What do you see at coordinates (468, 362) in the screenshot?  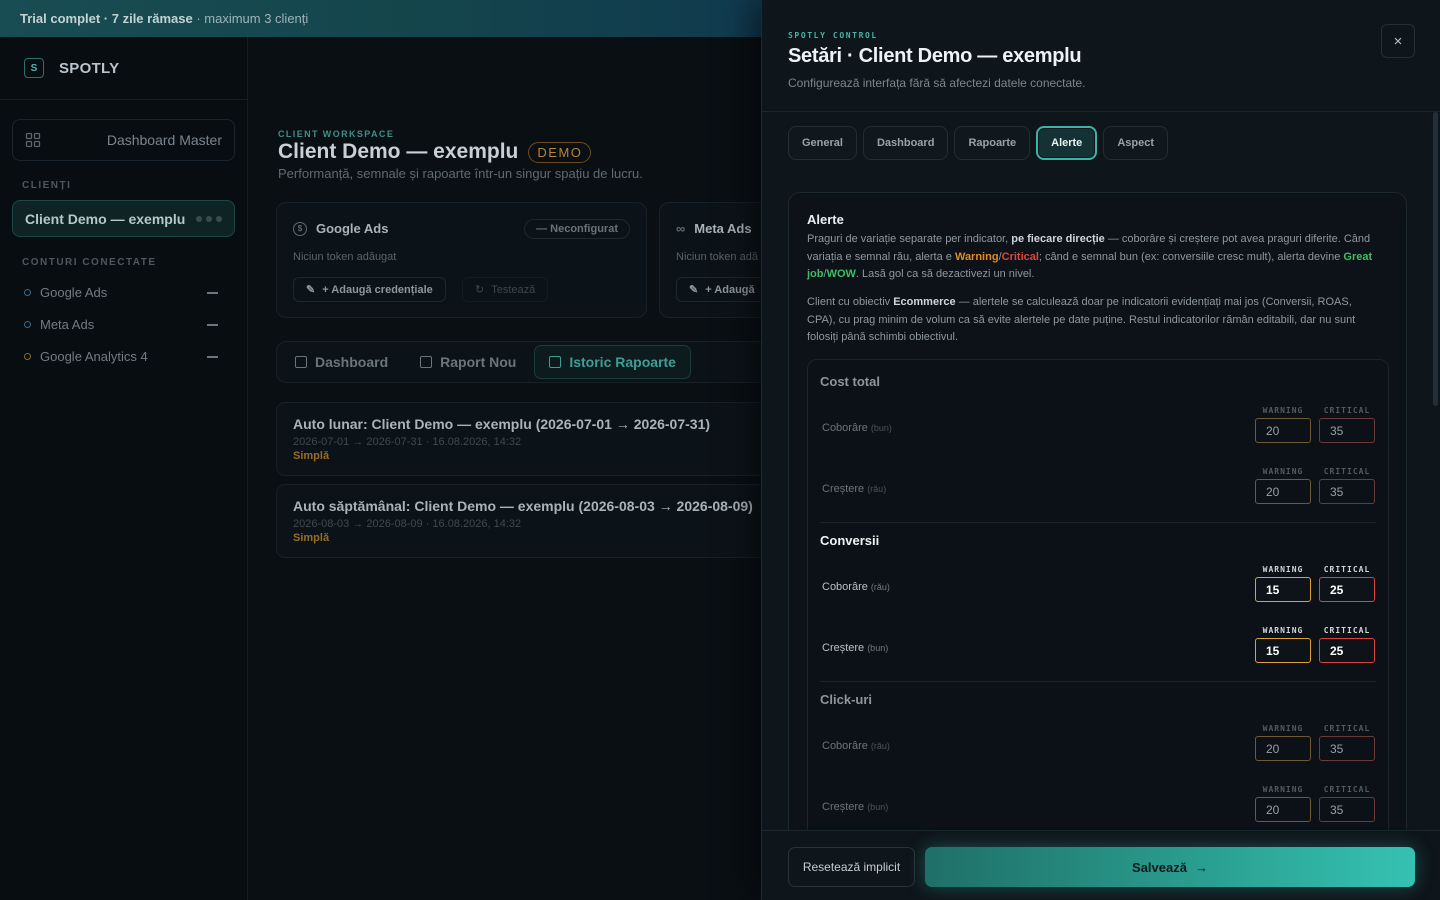 I see `tab-raport-nou: Raport Nou` at bounding box center [468, 362].